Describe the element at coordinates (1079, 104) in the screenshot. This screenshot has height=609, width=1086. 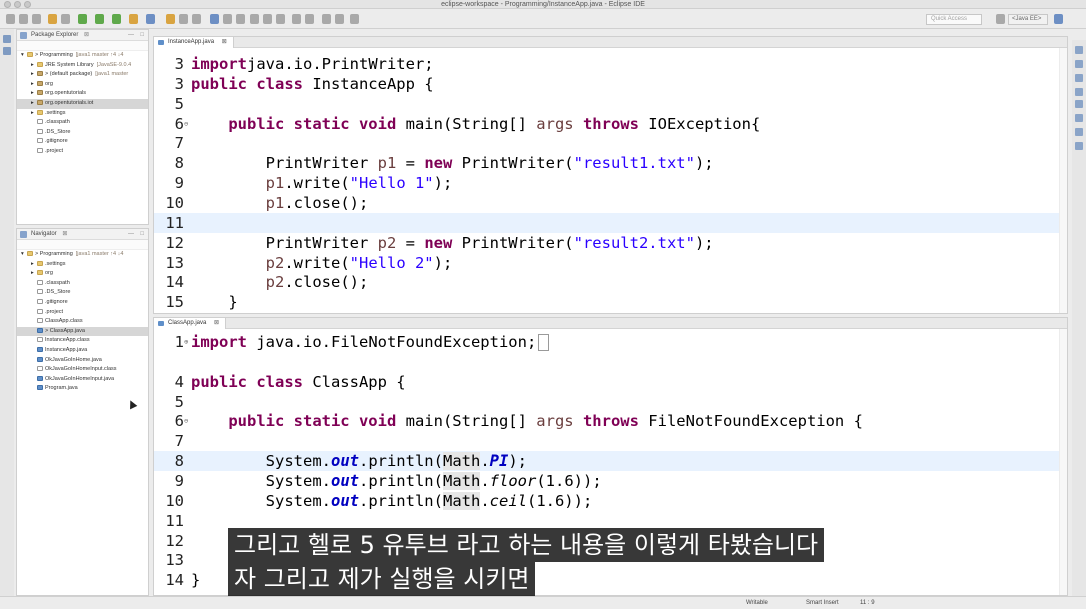
I see `servers-icon` at that location.